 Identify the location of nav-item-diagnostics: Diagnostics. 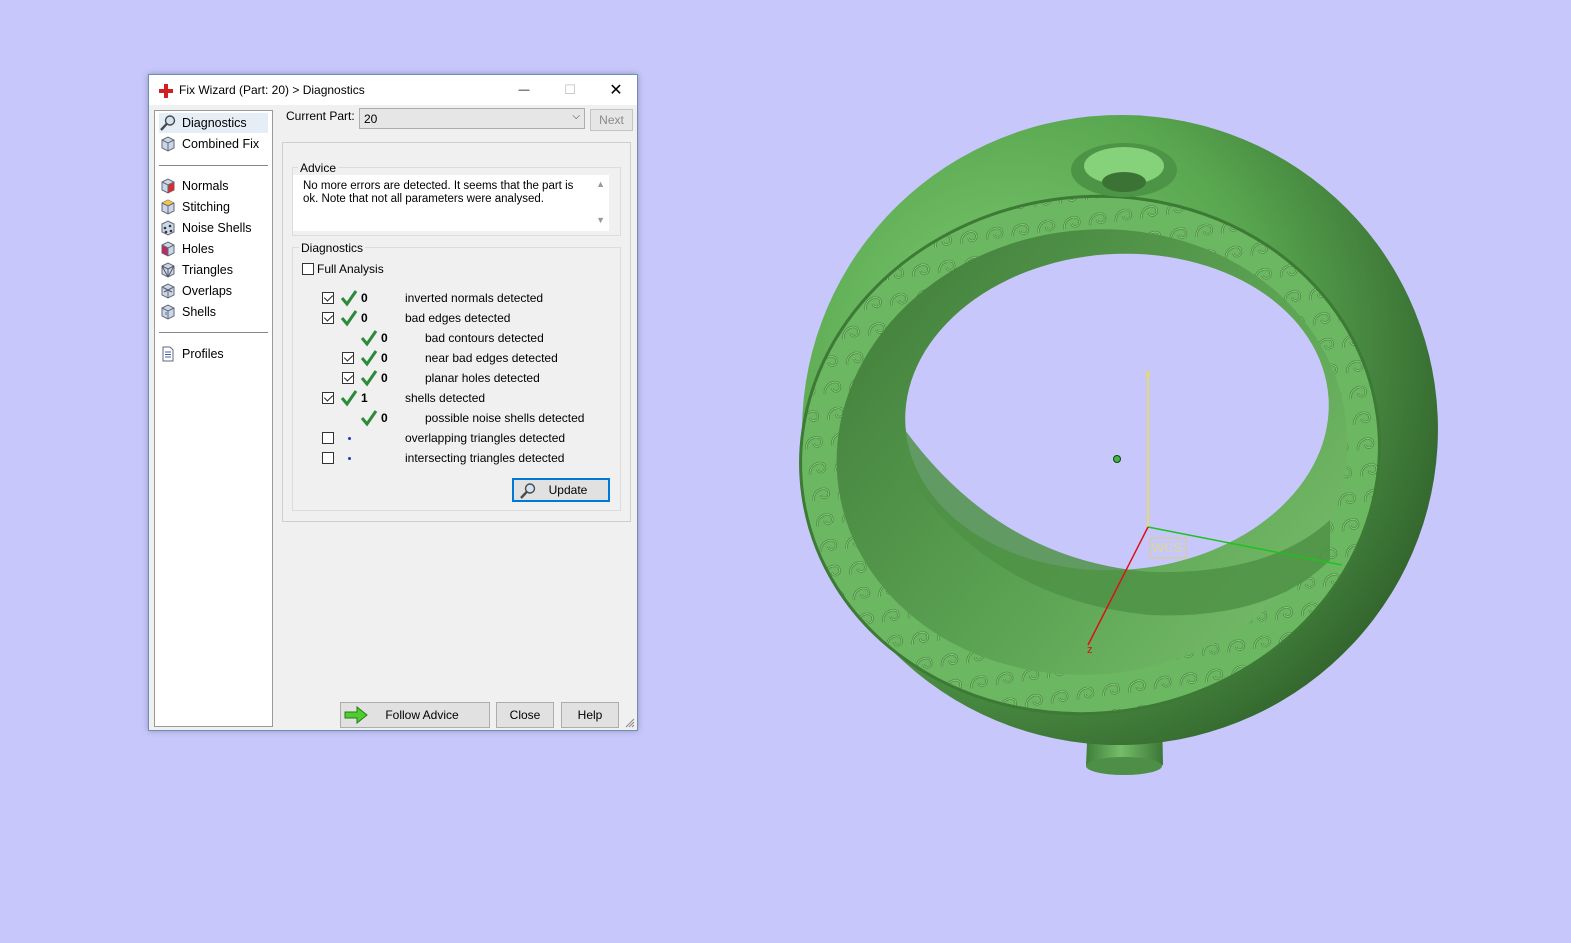
(213, 123).